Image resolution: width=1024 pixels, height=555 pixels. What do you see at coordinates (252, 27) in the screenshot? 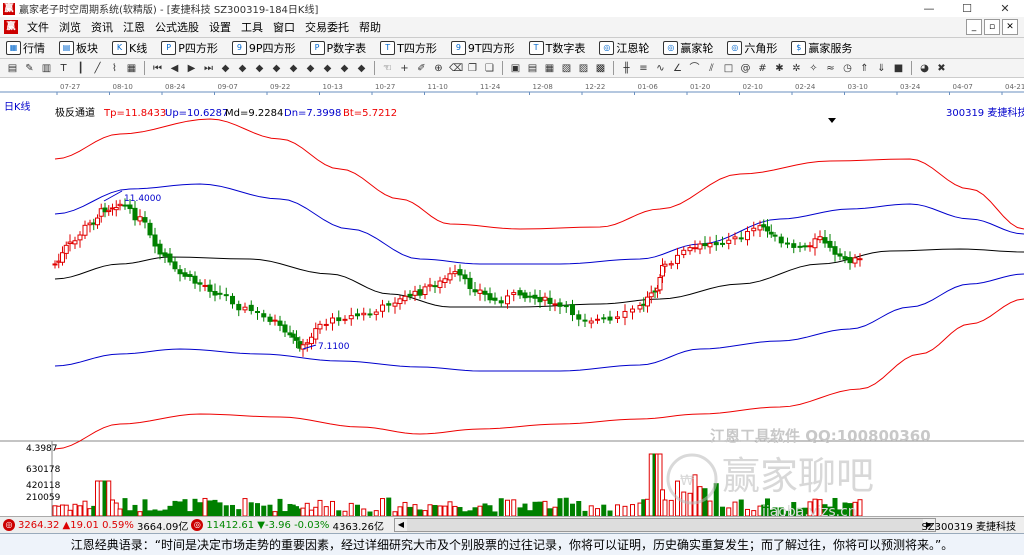
I see `menu-tools: 工具` at bounding box center [252, 27].